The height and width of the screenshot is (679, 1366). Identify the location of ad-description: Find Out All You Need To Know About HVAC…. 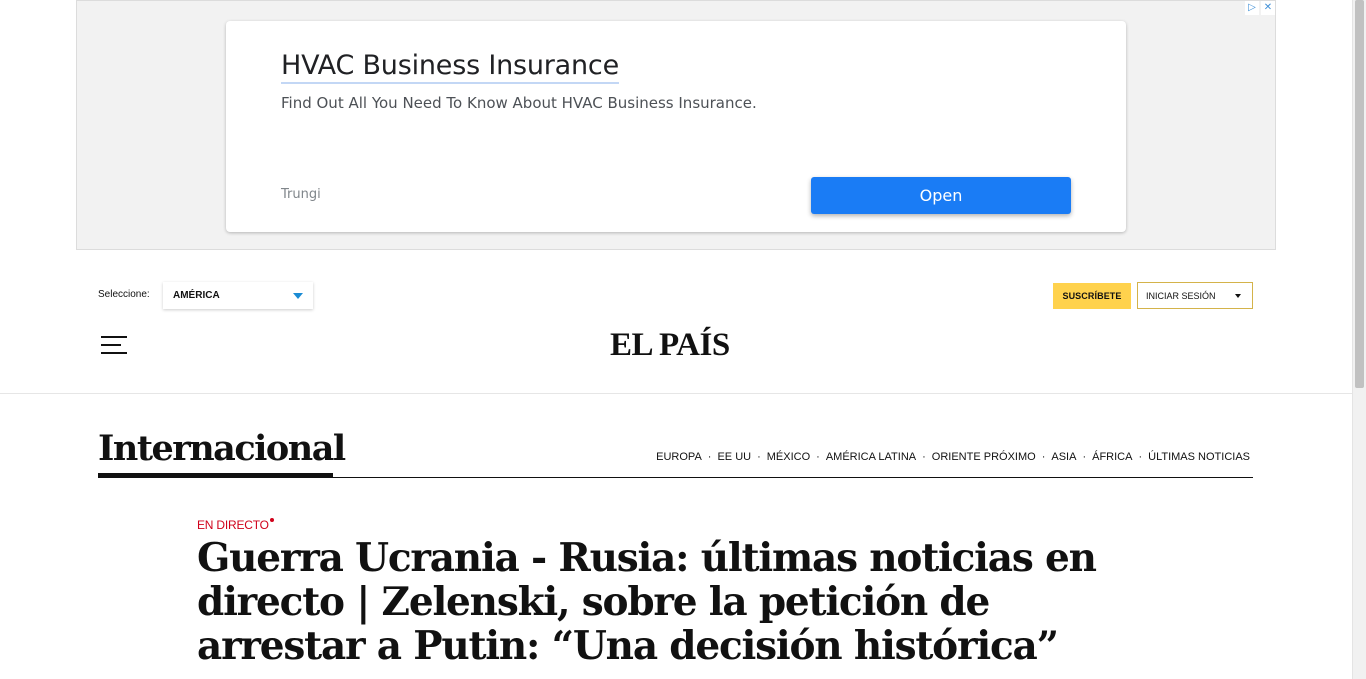
(519, 103).